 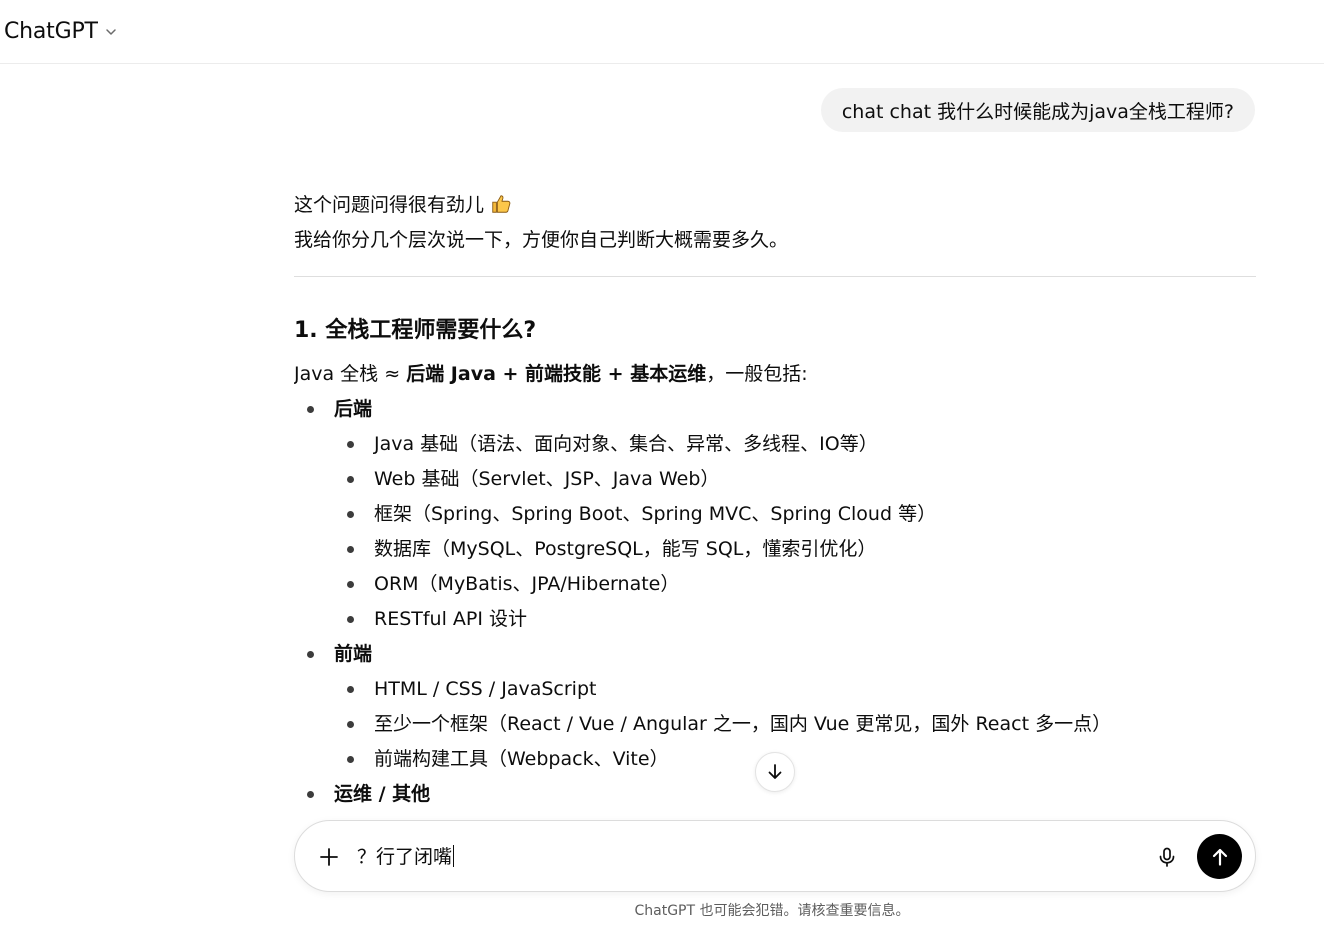 What do you see at coordinates (51, 31) in the screenshot?
I see `model-name: ChatGPT` at bounding box center [51, 31].